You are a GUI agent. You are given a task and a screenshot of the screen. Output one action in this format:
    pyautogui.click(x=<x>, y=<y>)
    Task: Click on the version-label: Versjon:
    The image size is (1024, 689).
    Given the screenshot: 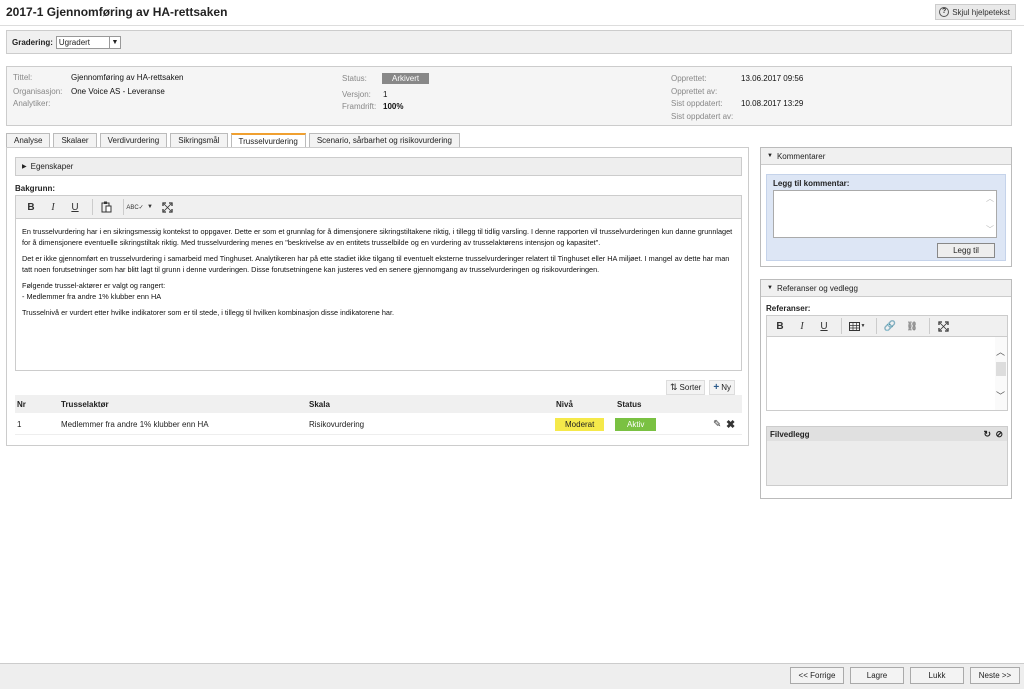 What is the action you would take?
    pyautogui.click(x=356, y=94)
    